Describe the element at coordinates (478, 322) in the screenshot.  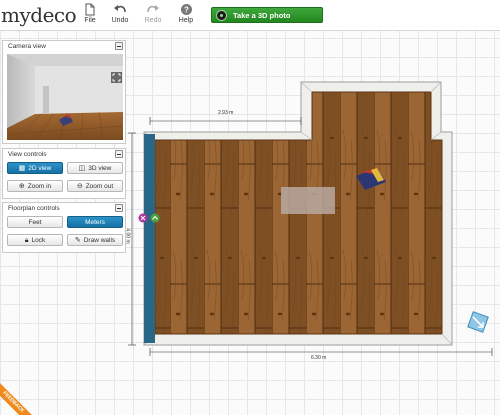
I see `corner-resize-handle` at that location.